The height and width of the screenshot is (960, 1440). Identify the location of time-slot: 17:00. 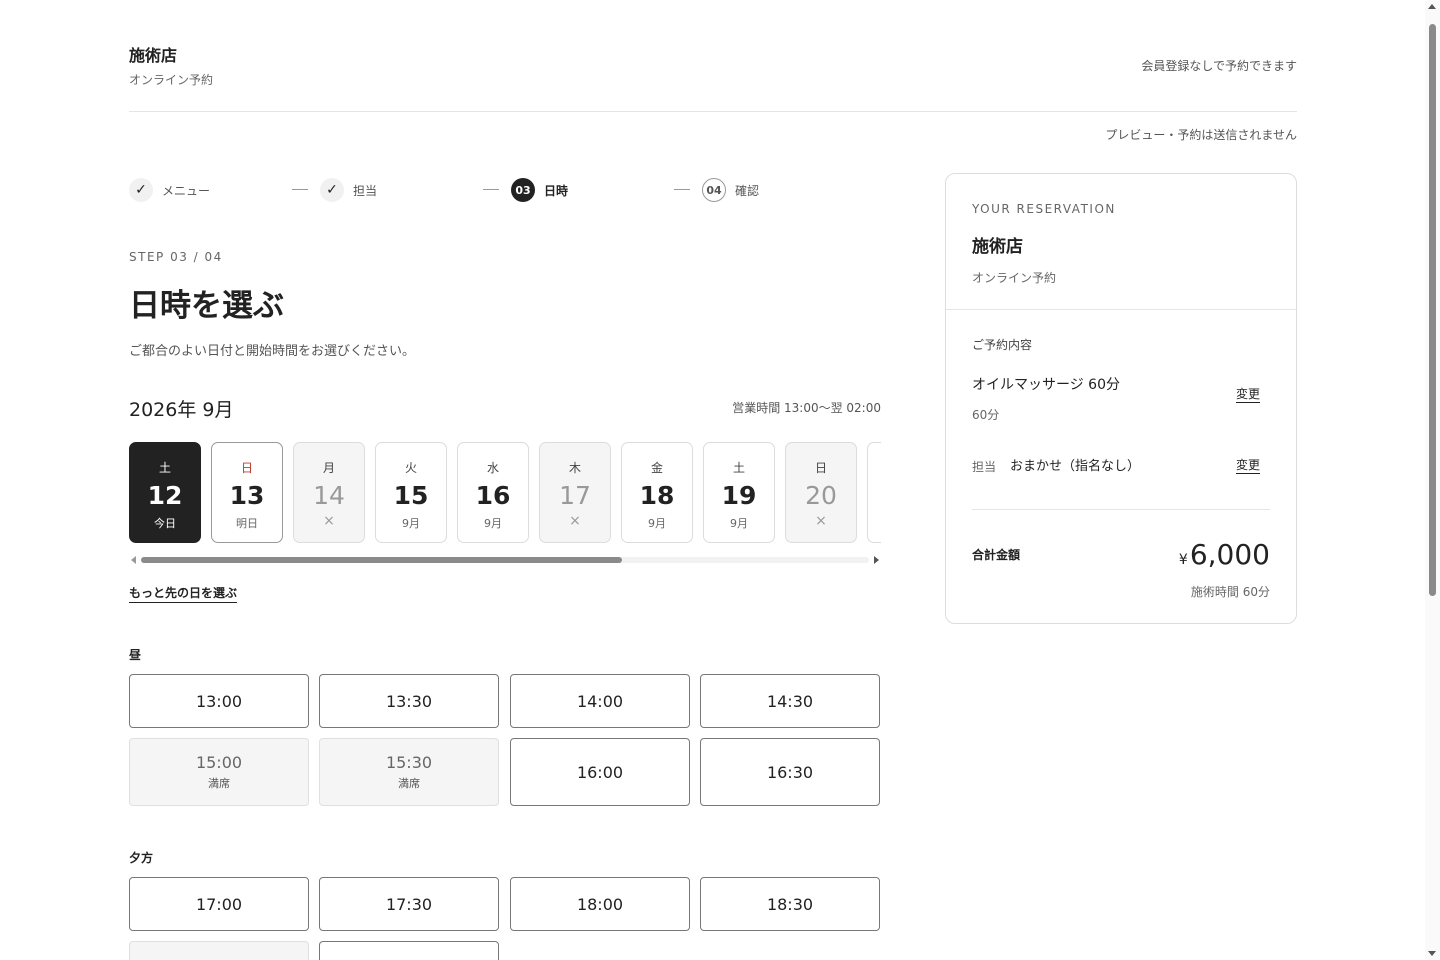
(219, 904).